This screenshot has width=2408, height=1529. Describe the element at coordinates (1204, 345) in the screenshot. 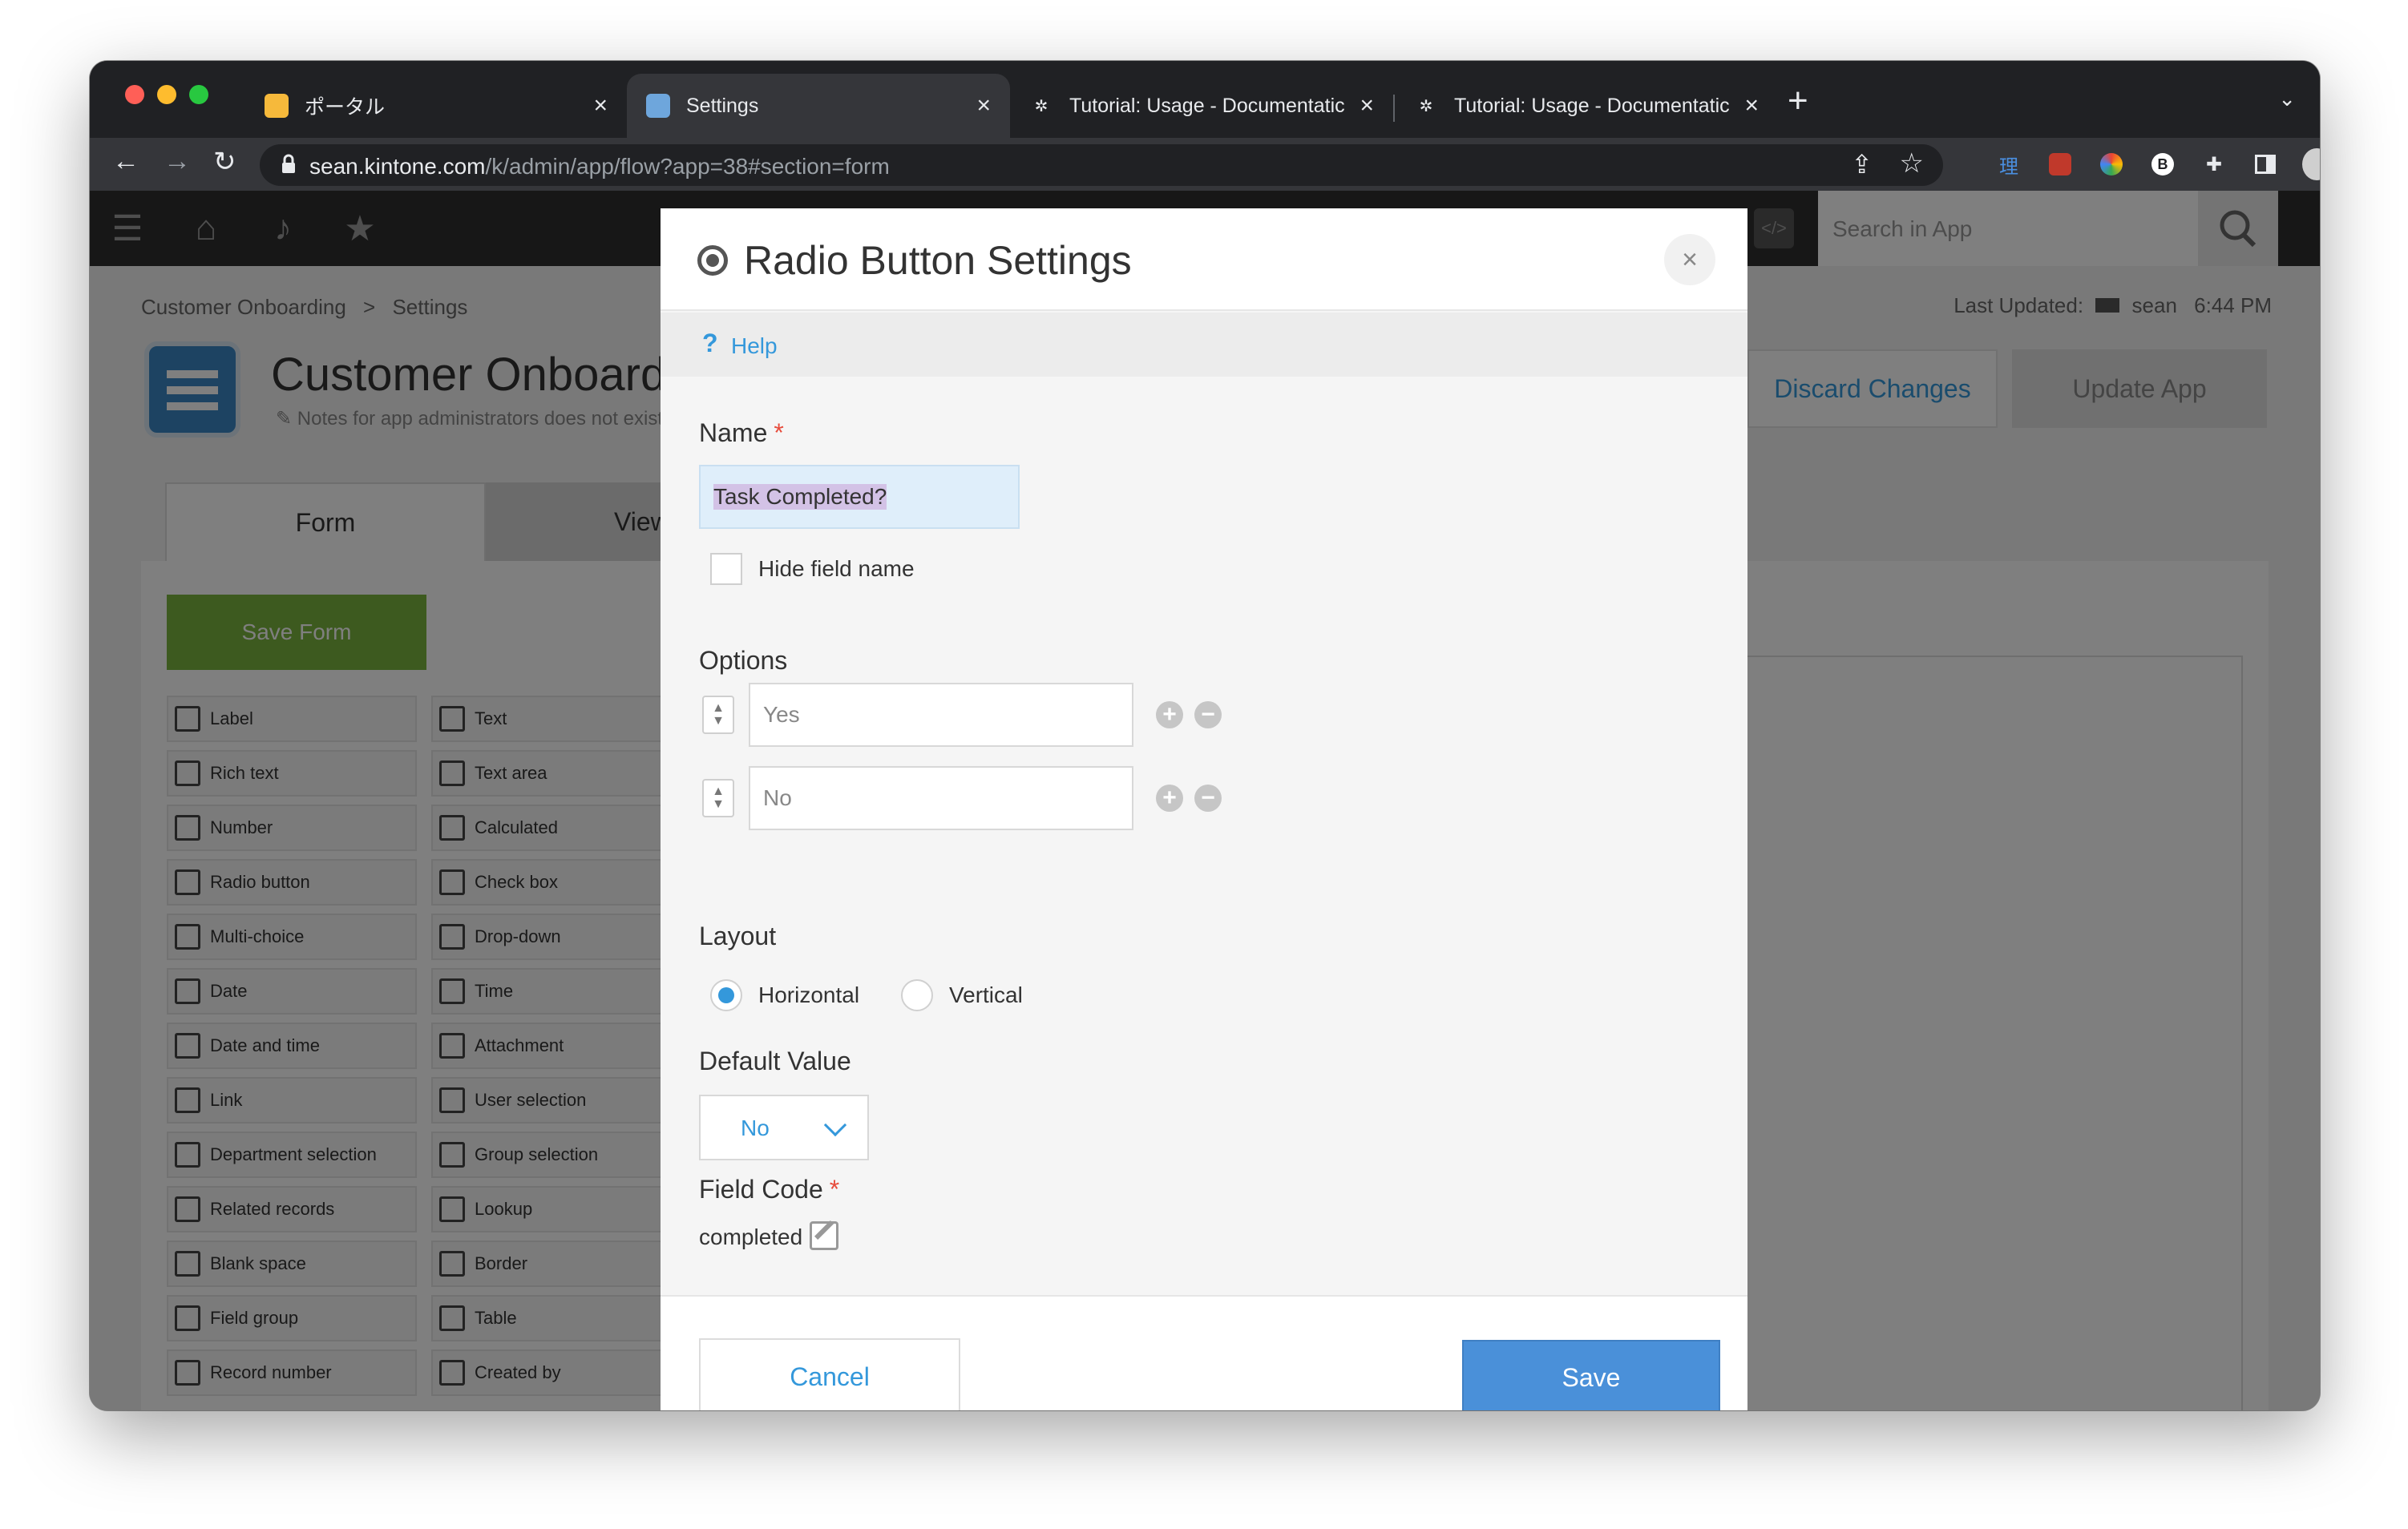

I see `help-bar: ? Help` at that location.